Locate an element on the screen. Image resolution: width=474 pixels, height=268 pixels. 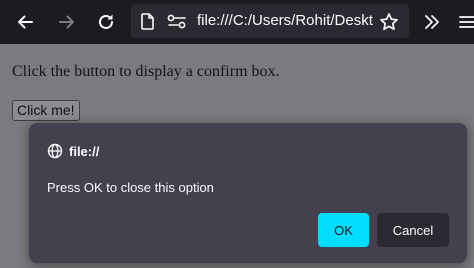
click-me-button: Click me! is located at coordinates (46, 110).